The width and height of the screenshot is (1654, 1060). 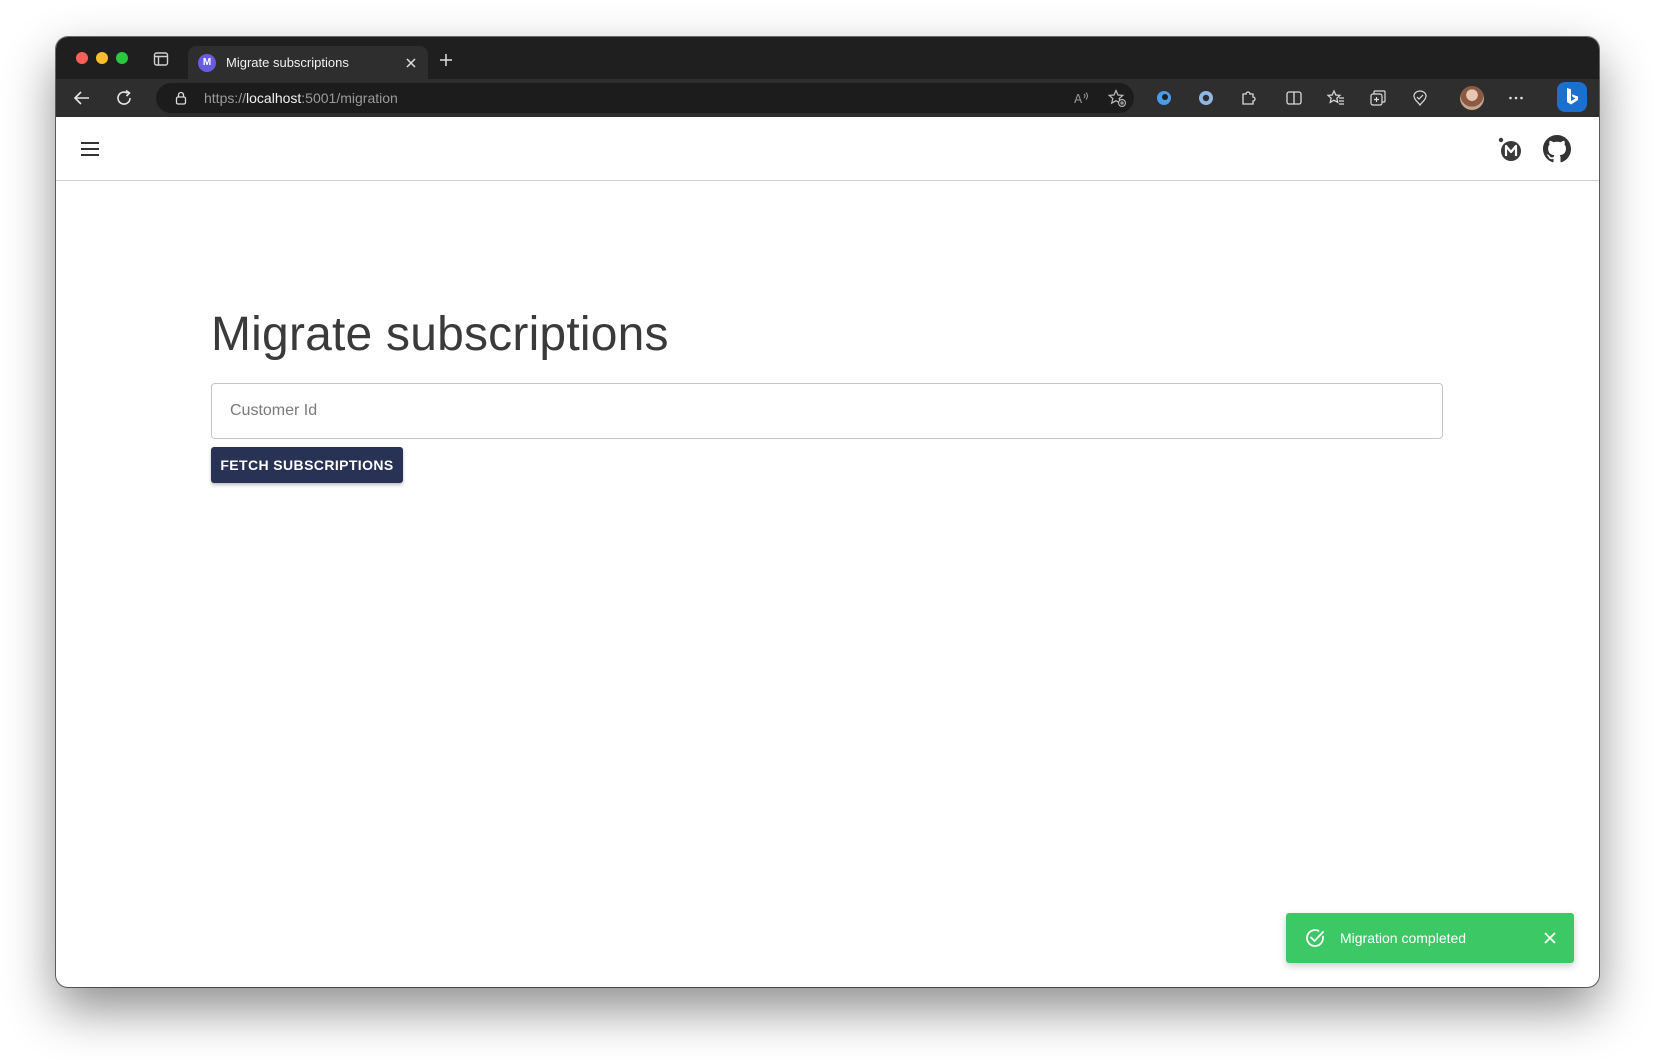 What do you see at coordinates (287, 62) in the screenshot?
I see `tab-title: Migrate subscriptions` at bounding box center [287, 62].